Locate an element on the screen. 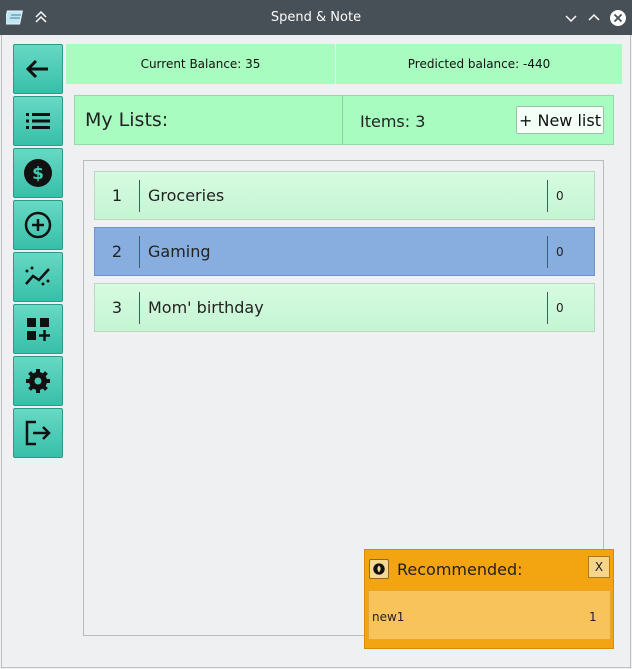 The image size is (632, 669). expenses-button: $ is located at coordinates (38, 173).